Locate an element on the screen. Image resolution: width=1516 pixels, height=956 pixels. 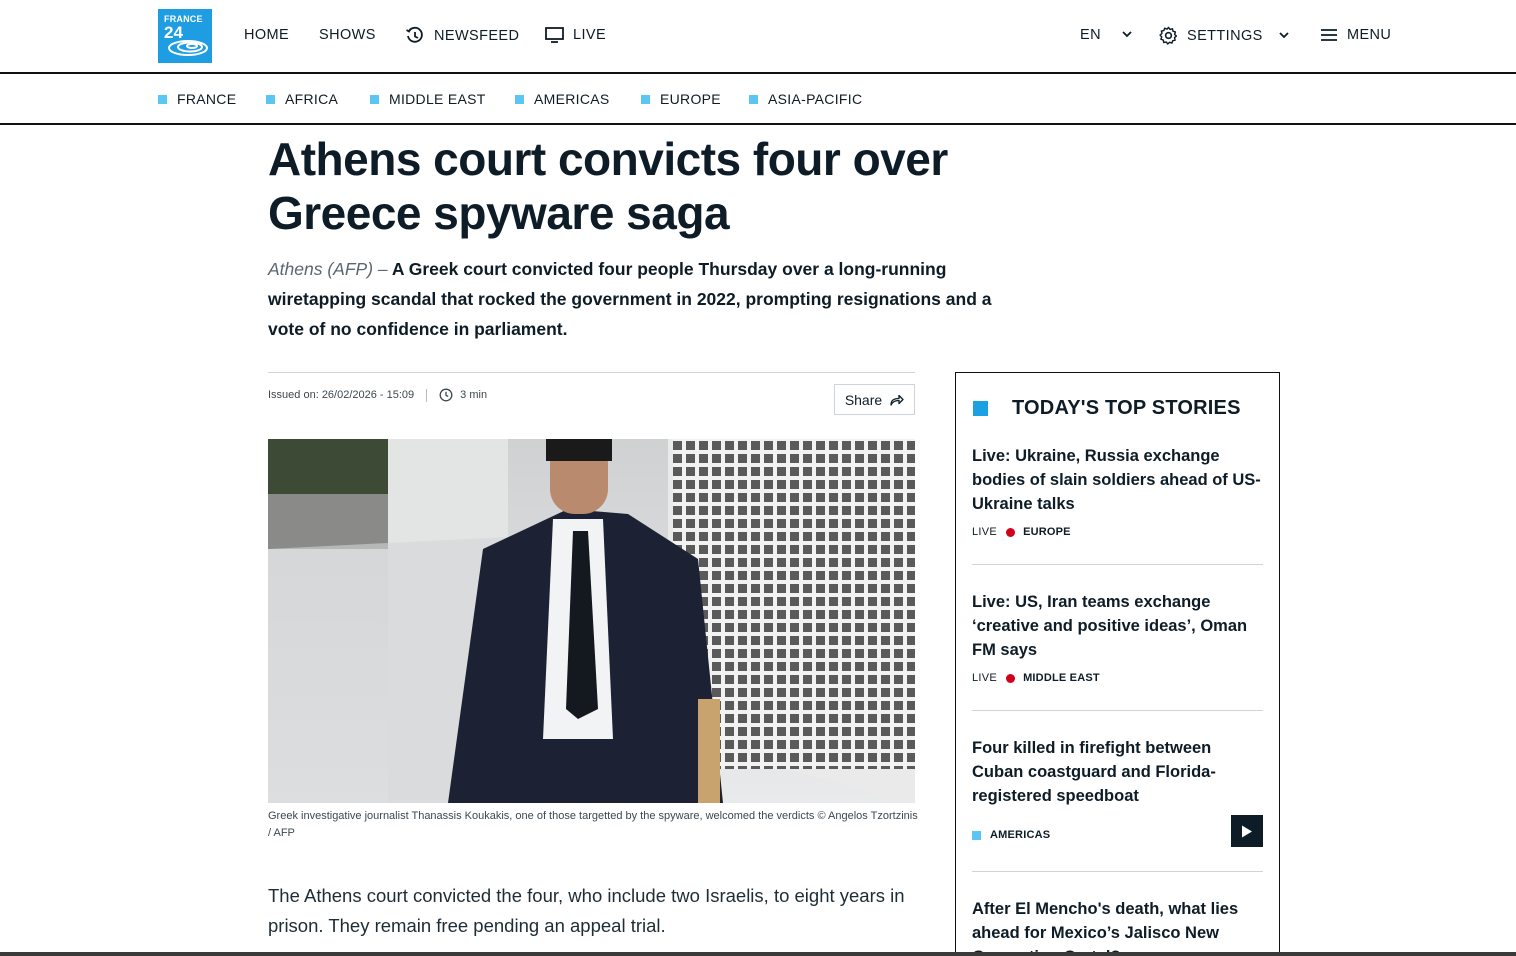
hamburger-icon is located at coordinates (1329, 35).